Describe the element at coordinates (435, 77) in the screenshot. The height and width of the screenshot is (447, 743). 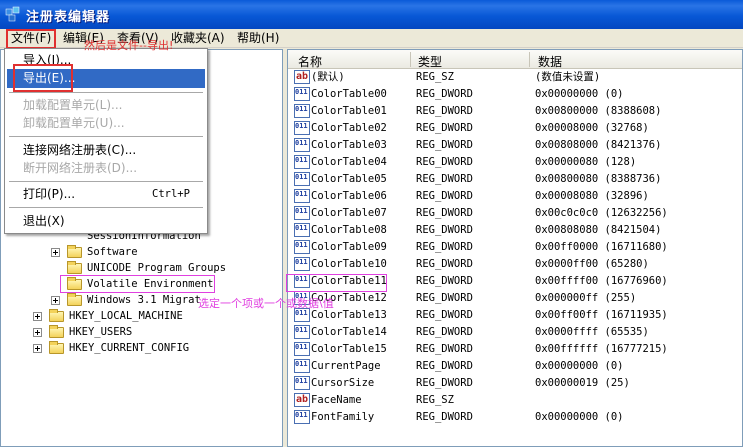
I see `value-type: REG_SZ` at that location.